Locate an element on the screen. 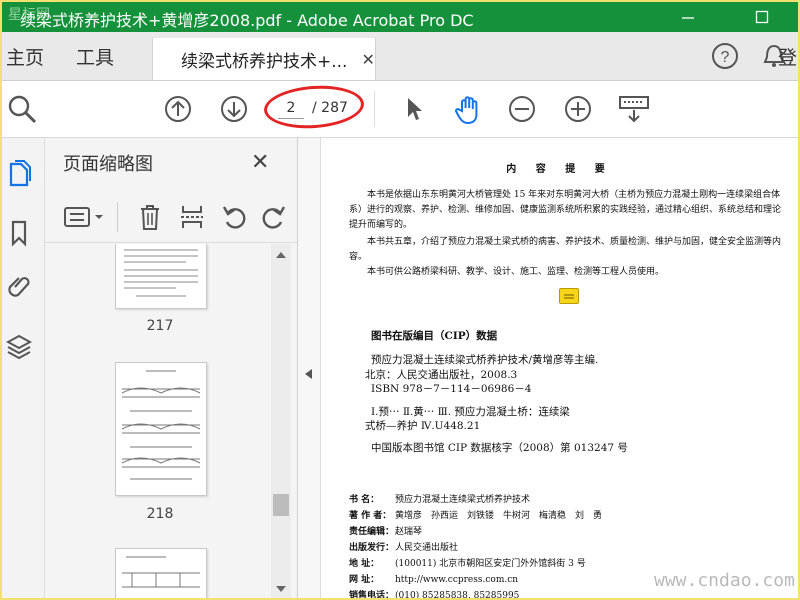 The width and height of the screenshot is (800, 600). panel-collapse-strip is located at coordinates (309, 368).